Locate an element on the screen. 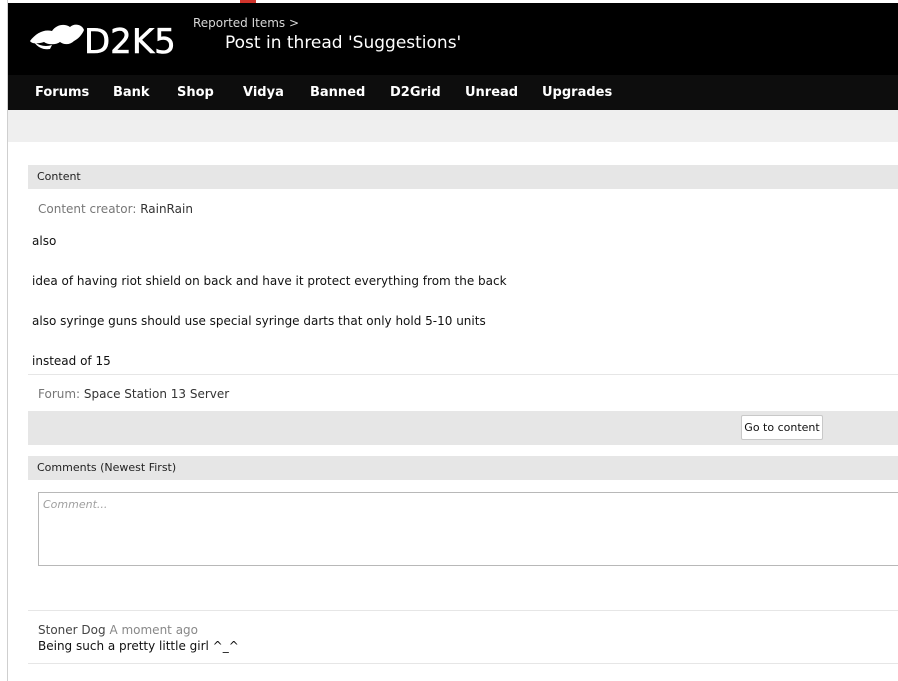 Image resolution: width=898 pixels, height=681 pixels. comment-text: Being such a pretty little girl ^_^ is located at coordinates (138, 646).